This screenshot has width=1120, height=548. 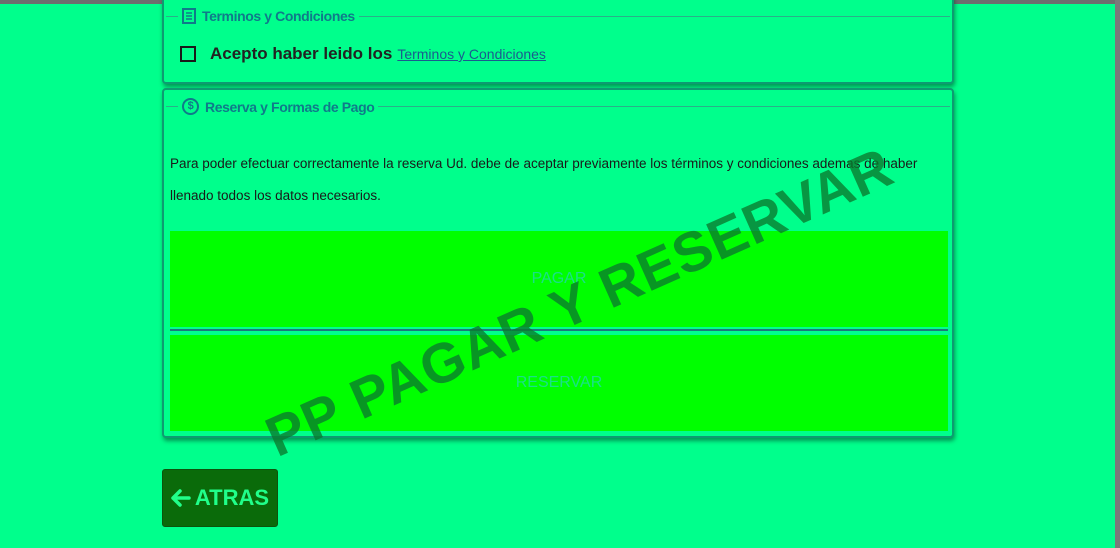 I want to click on terms-legend: Terminos y Condiciones, so click(x=268, y=16).